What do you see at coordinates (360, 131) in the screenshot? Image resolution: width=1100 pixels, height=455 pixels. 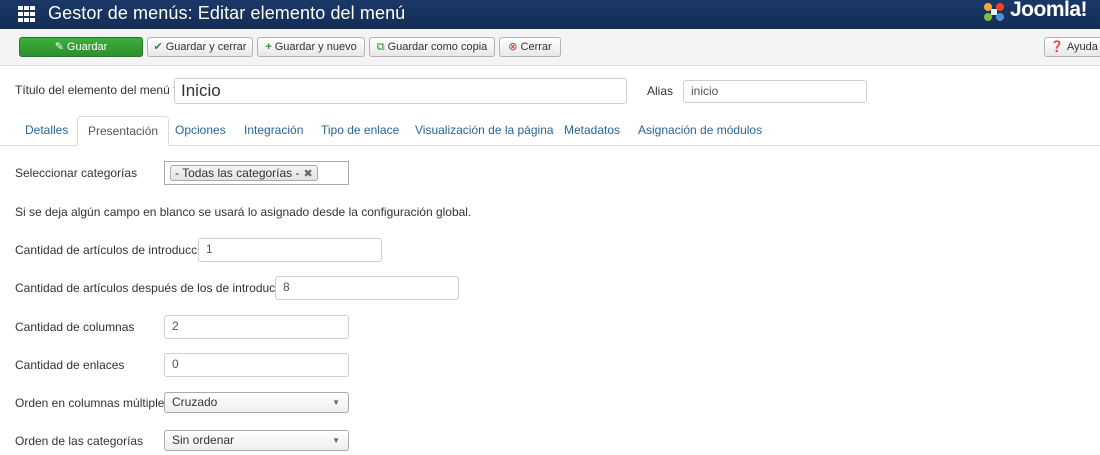 I see `tab-tipo-enlace: Tipo de enlace` at bounding box center [360, 131].